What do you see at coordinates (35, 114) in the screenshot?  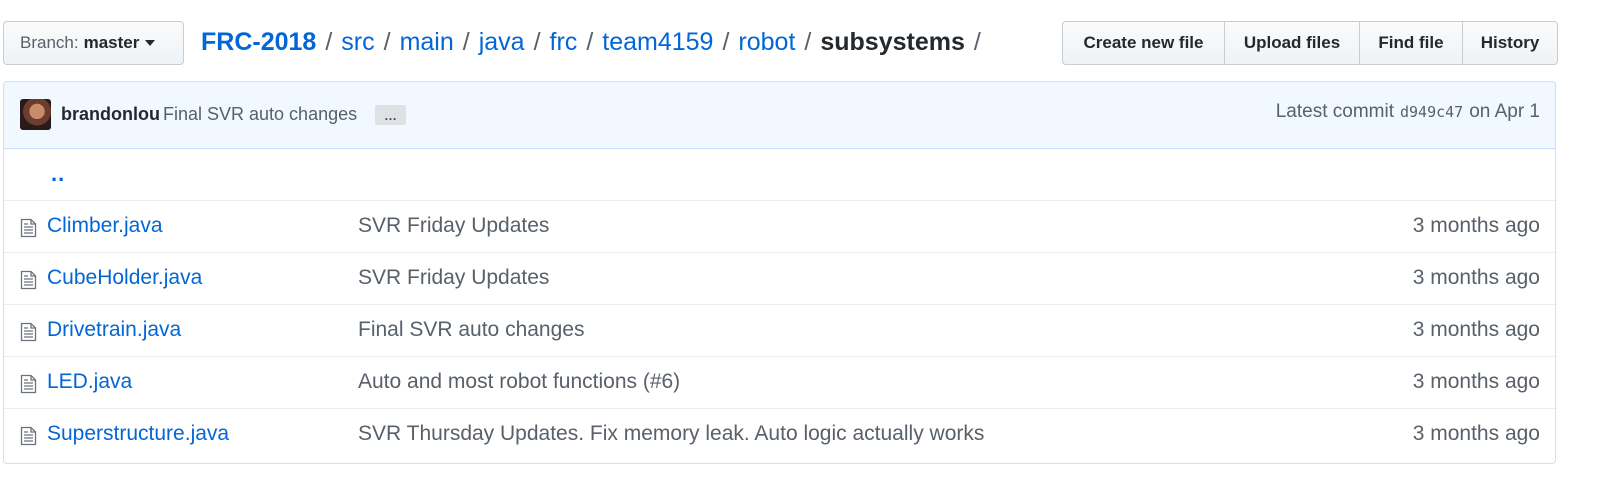 I see `avatar` at bounding box center [35, 114].